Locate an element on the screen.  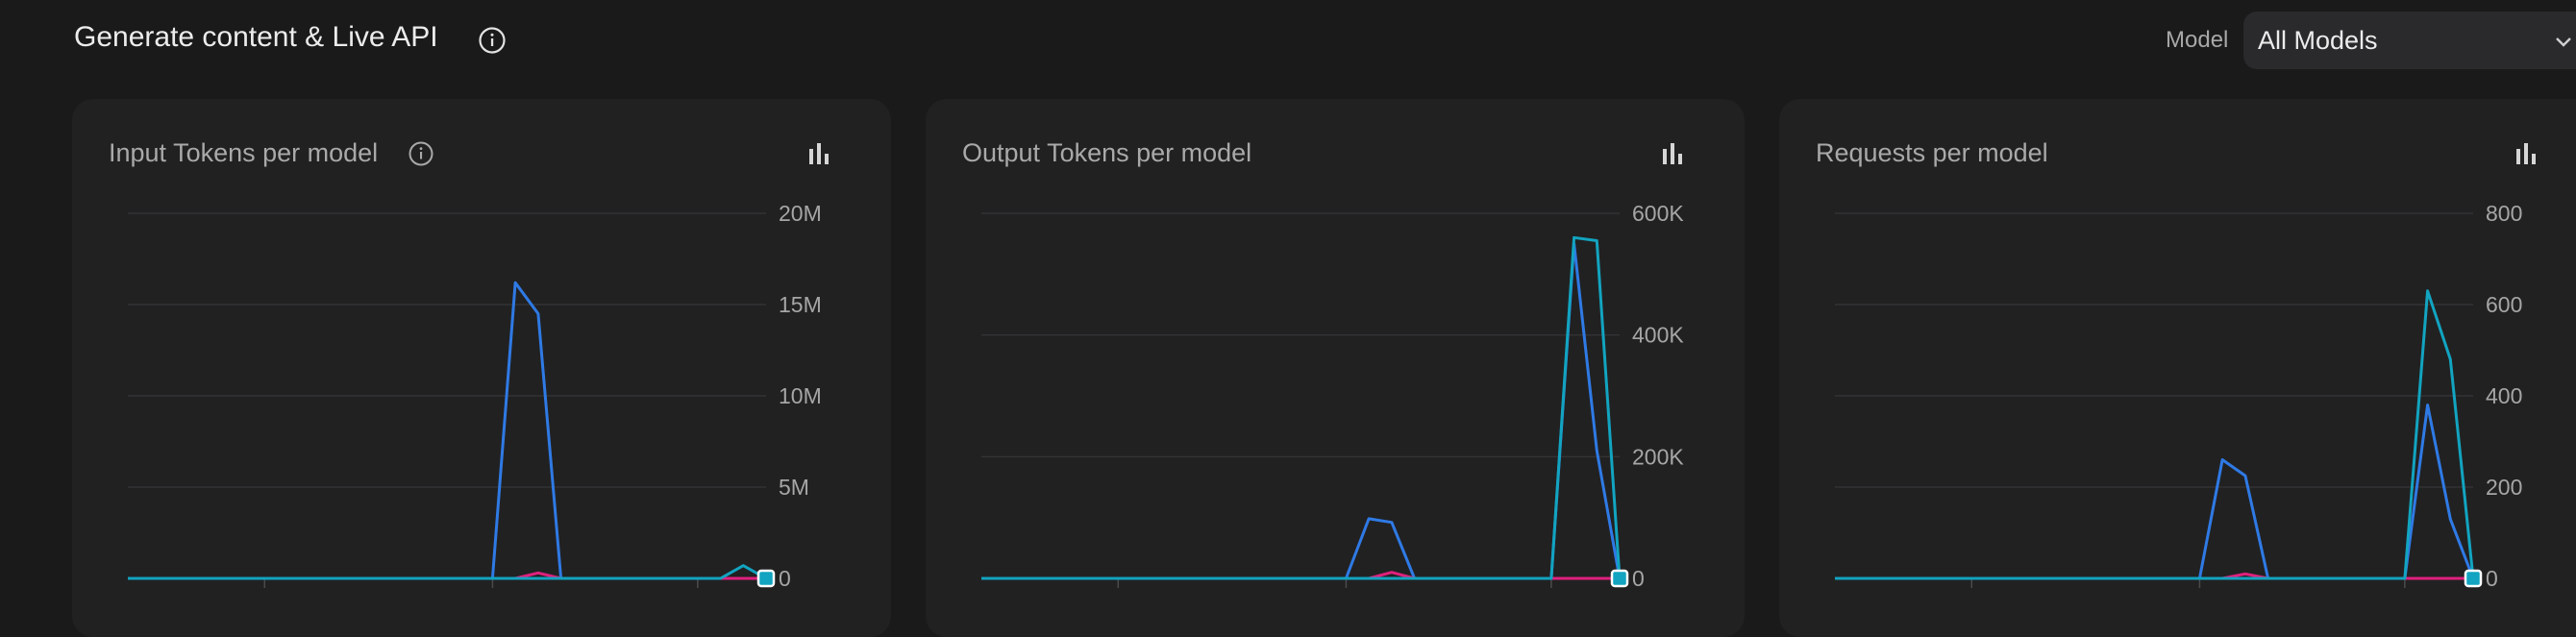
y-tick-label: 600 is located at coordinates (2504, 304).